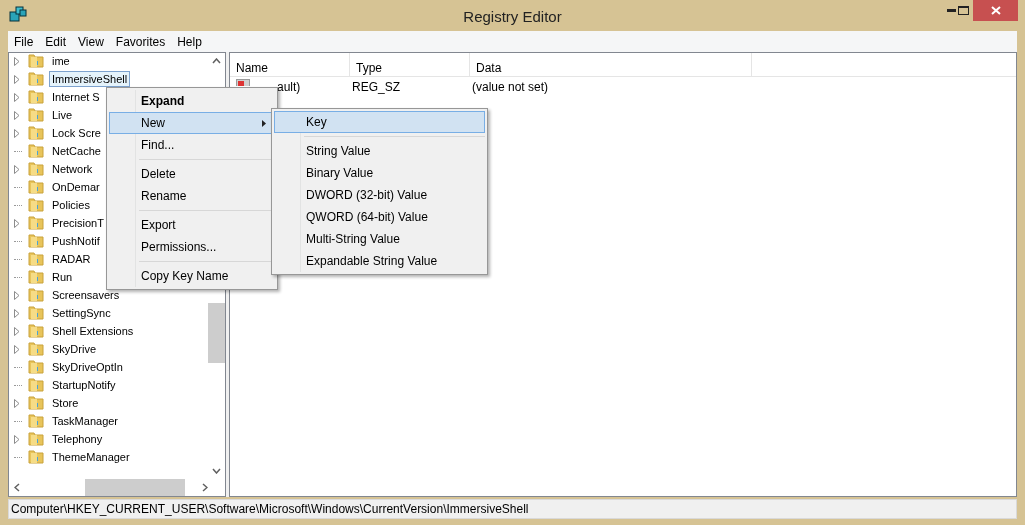 Image resolution: width=1025 pixels, height=525 pixels. I want to click on window-title: Registry Editor, so click(512, 16).